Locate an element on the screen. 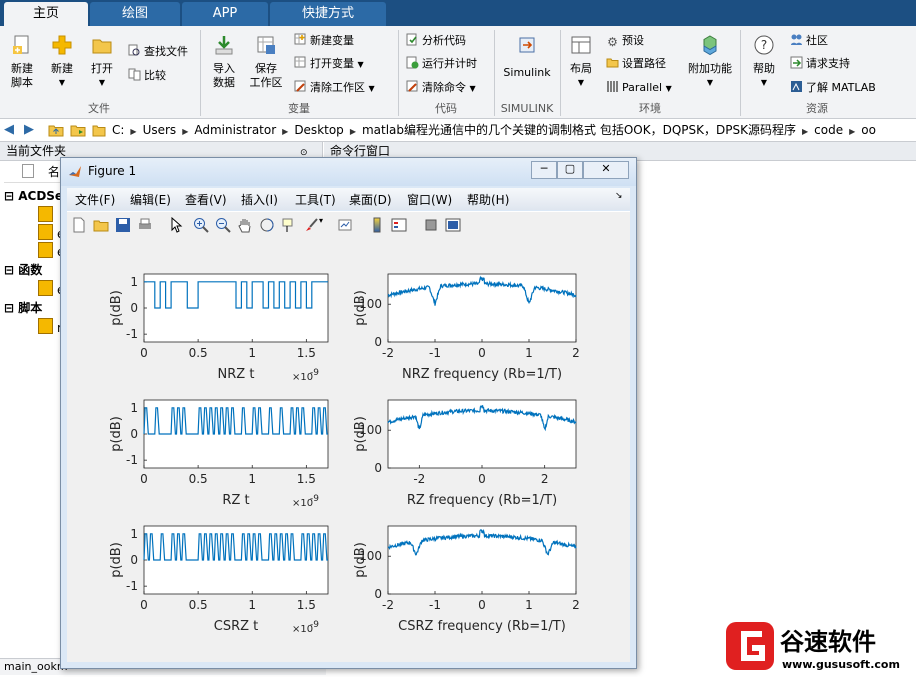 Image resolution: width=916 pixels, height=677 pixels. clear-commands-button: 清除命令 ▼ is located at coordinates (441, 88).